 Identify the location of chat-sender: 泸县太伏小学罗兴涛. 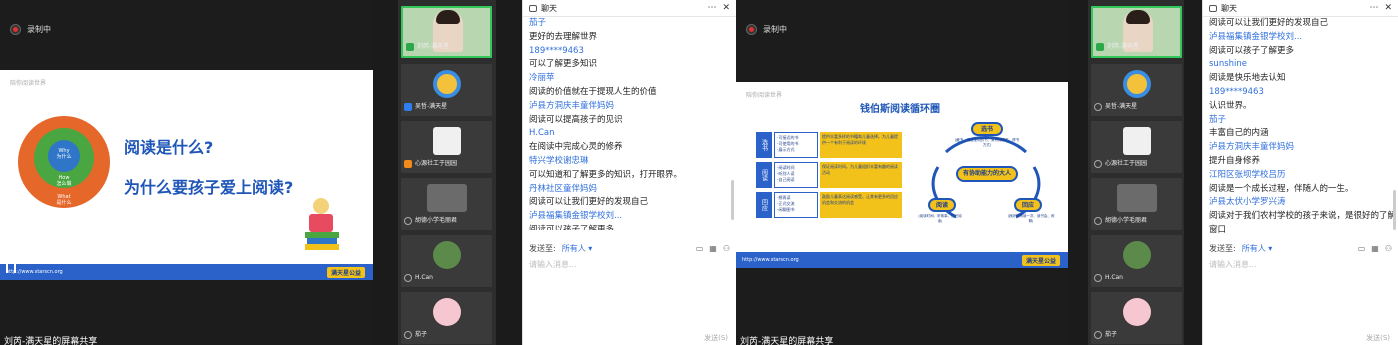
(1301, 203).